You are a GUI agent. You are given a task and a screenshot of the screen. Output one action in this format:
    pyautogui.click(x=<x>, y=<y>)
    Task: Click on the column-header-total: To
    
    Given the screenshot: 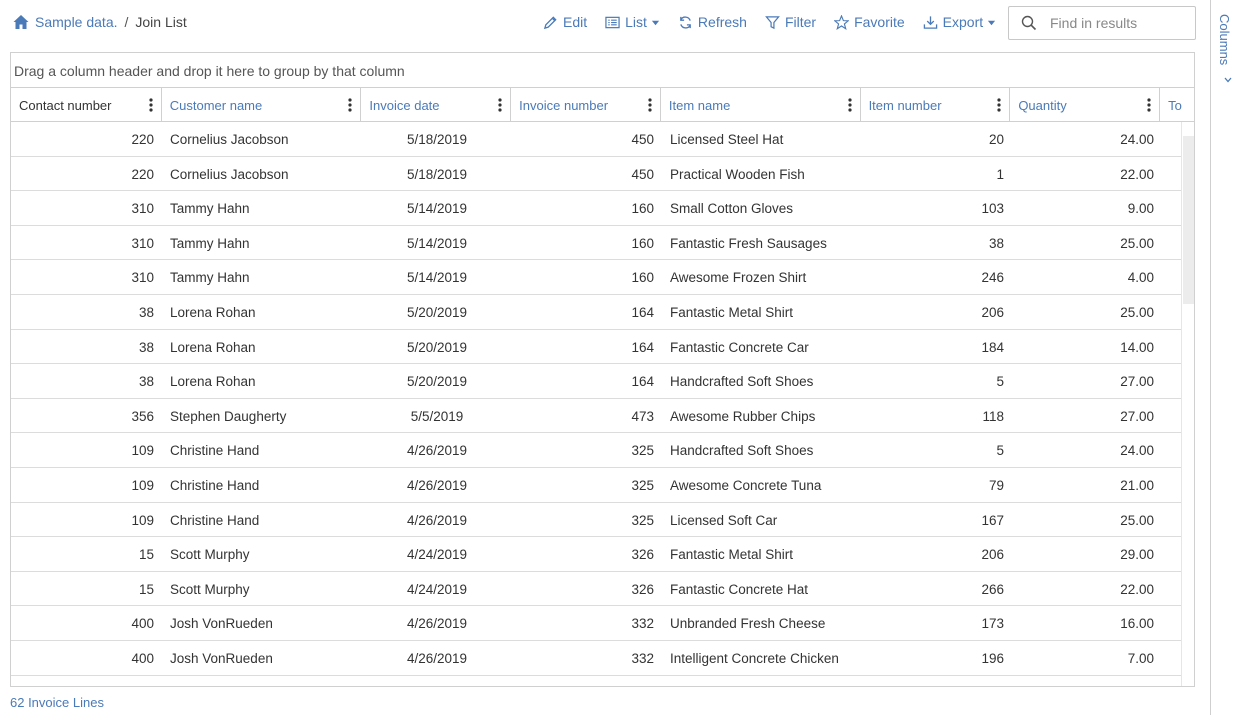 What is the action you would take?
    pyautogui.click(x=1177, y=105)
    